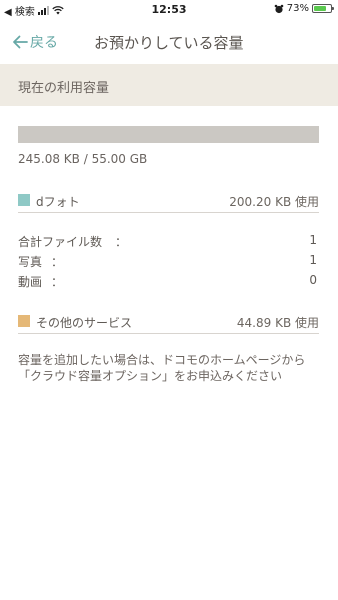 The width and height of the screenshot is (338, 600). What do you see at coordinates (64, 88) in the screenshot?
I see `section-title: 現在の利用容量` at bounding box center [64, 88].